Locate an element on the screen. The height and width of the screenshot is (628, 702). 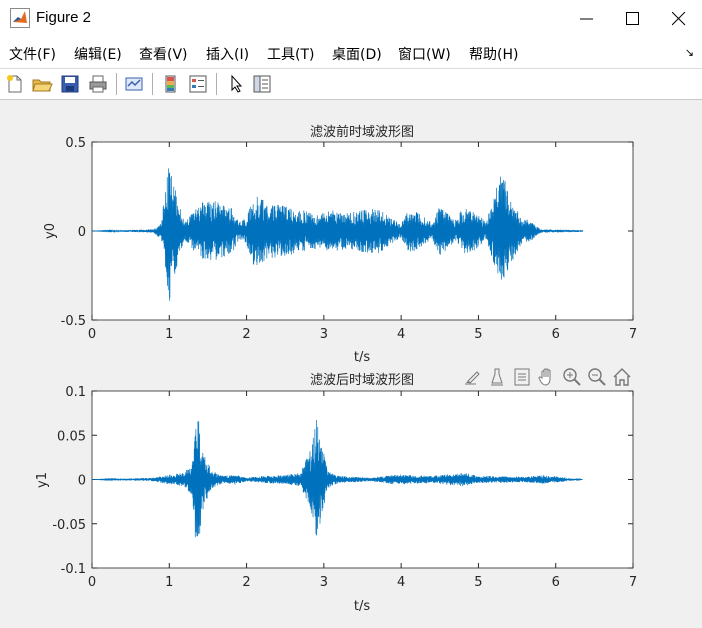
menu-view: 查看(V) is located at coordinates (163, 54).